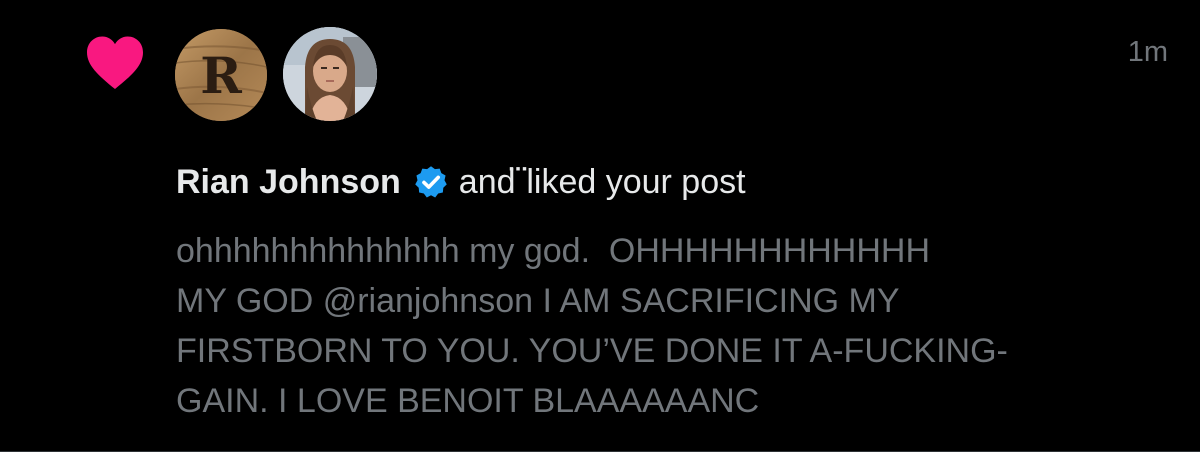  I want to click on author-name: Rian Johnson, so click(288, 182).